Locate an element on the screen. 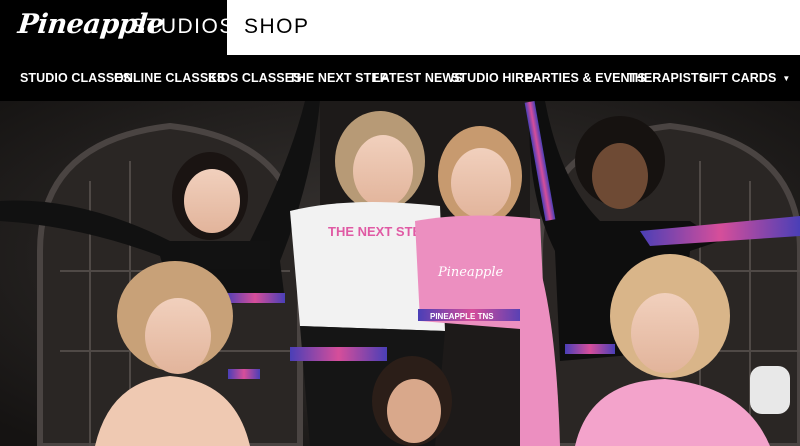  nav-item-studio-hire: STUDIO HIRE is located at coordinates (492, 78).